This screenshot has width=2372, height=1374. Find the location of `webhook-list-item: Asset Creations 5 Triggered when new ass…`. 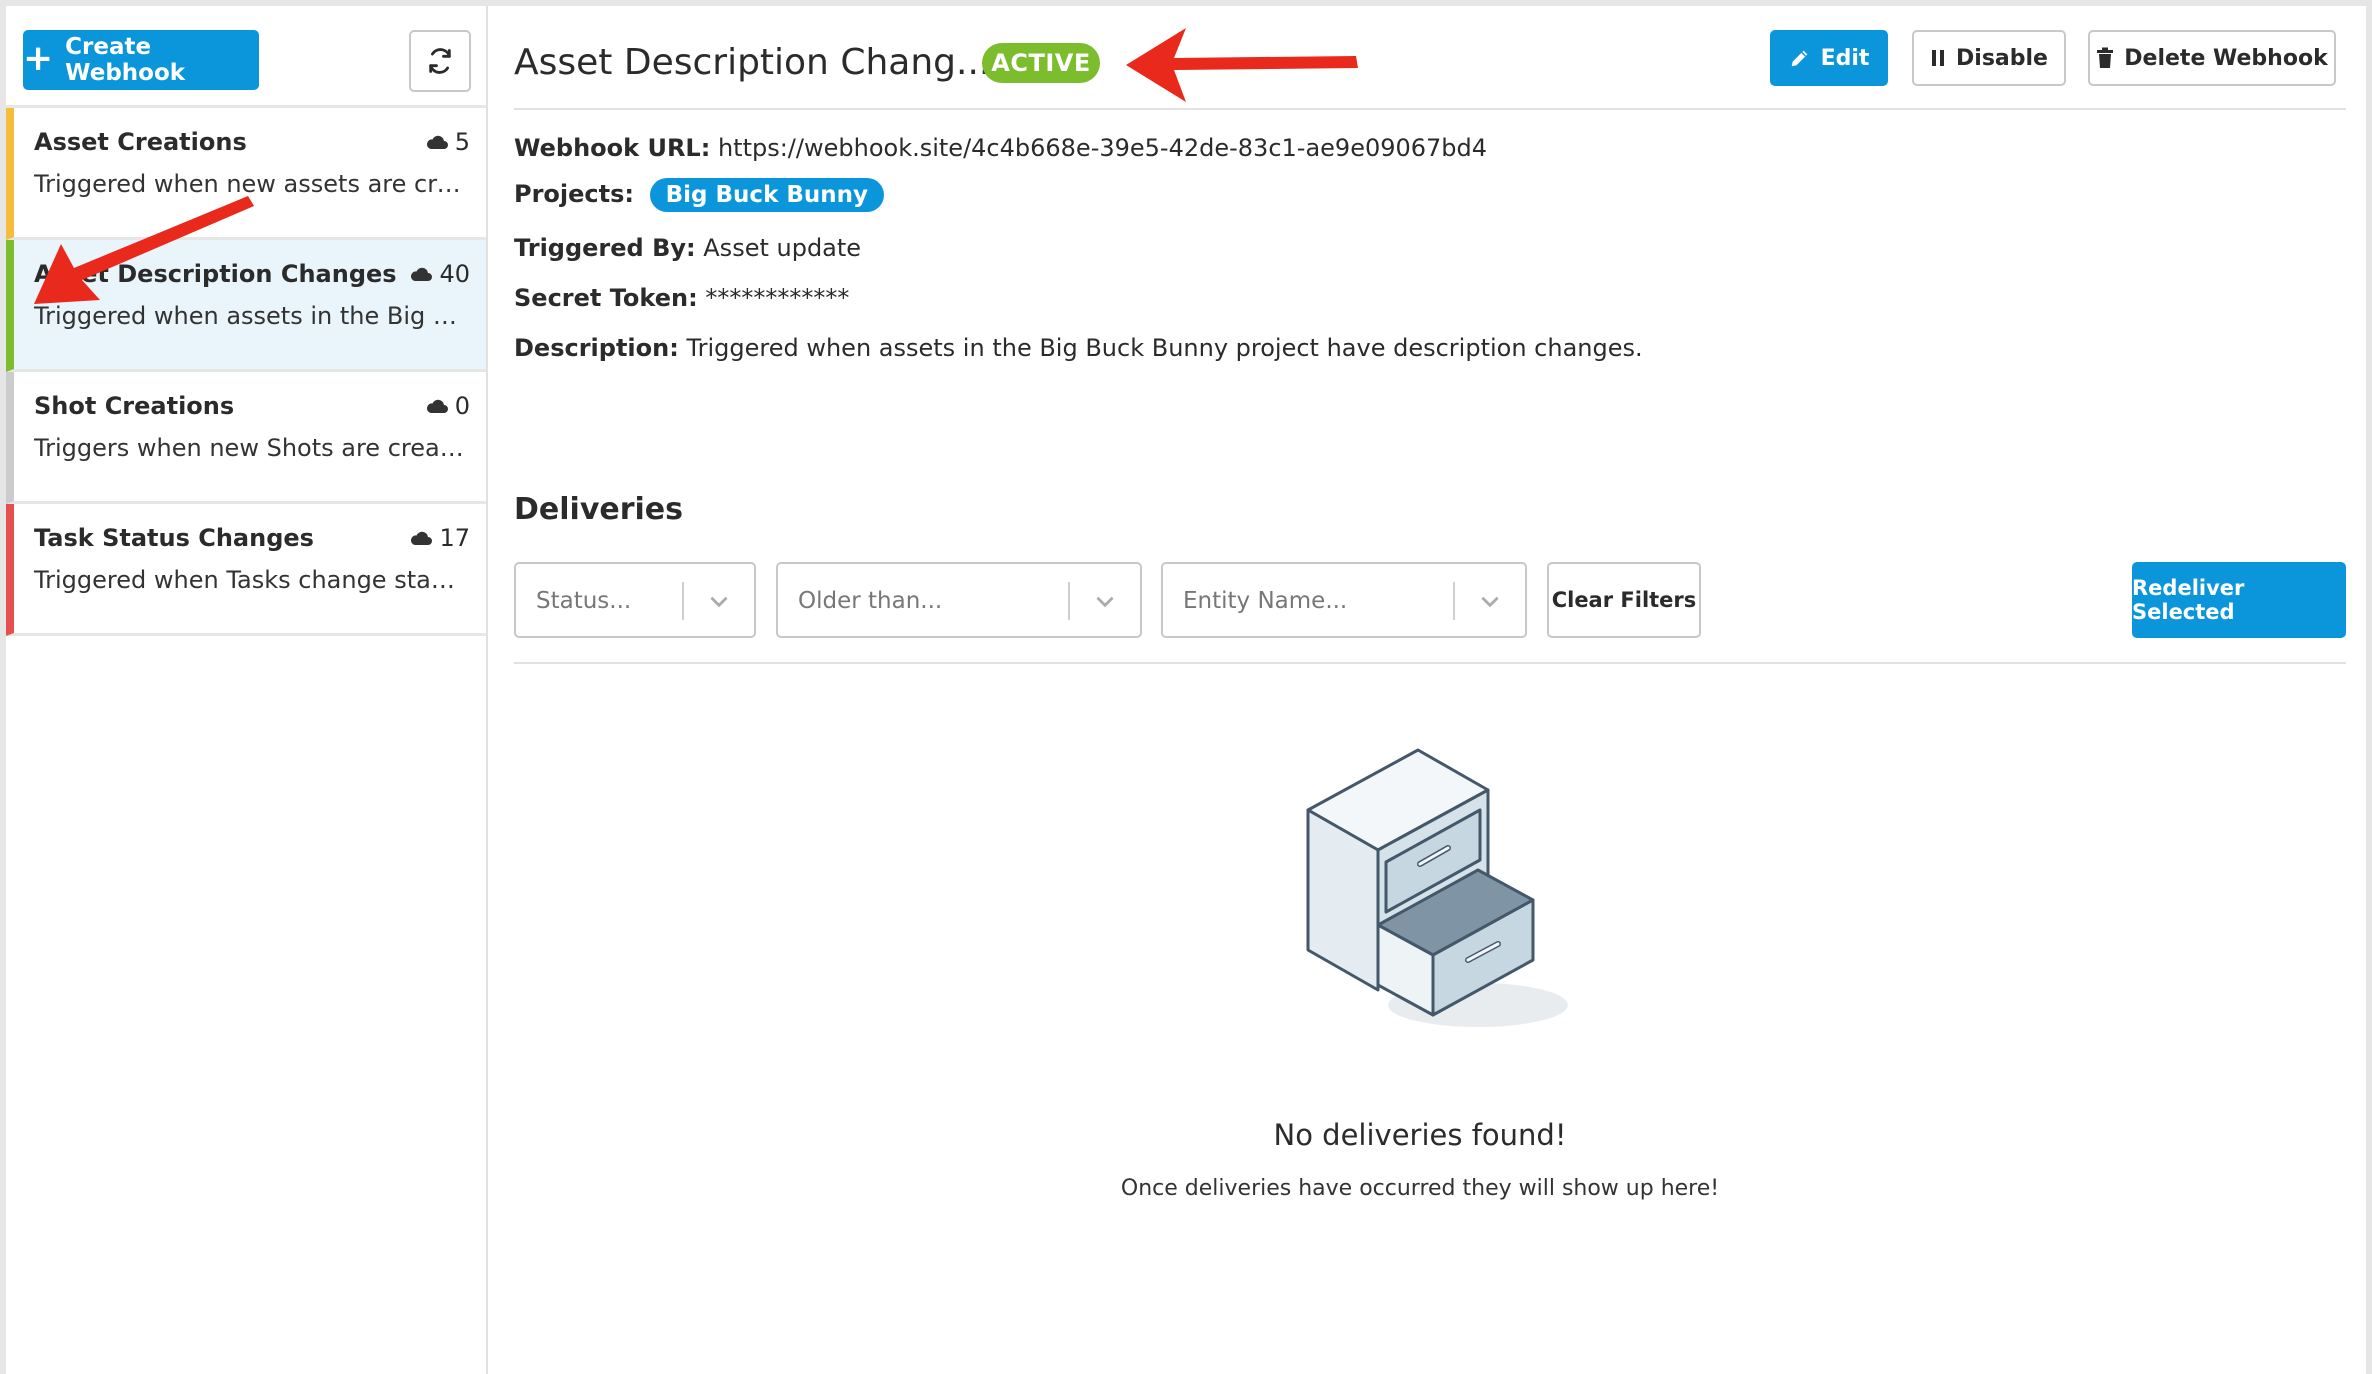

webhook-list-item: Asset Creations 5 Triggered when new ass… is located at coordinates (246, 174).